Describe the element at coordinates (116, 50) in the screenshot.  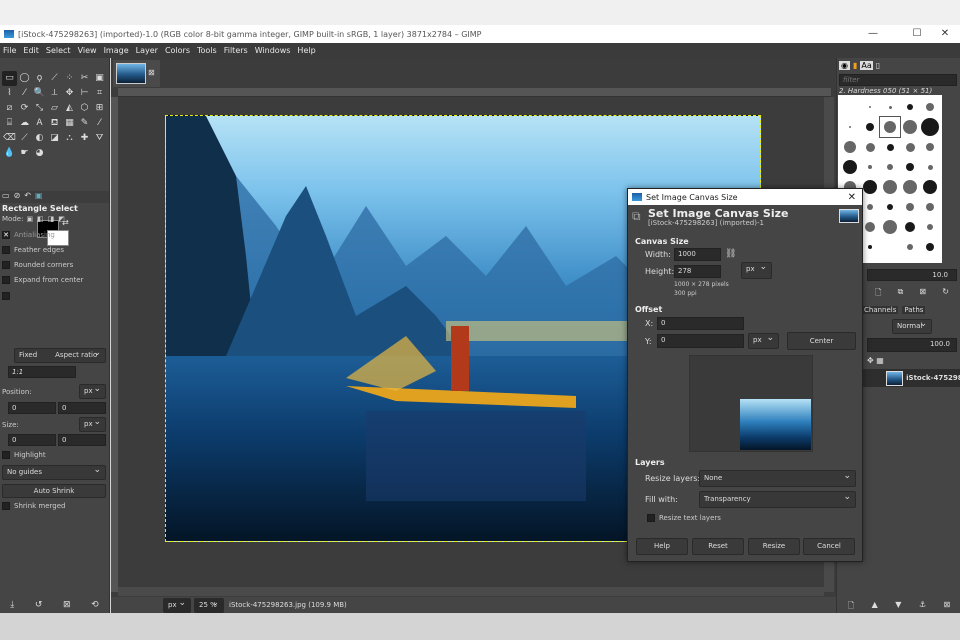
I see `menu-image: Image` at that location.